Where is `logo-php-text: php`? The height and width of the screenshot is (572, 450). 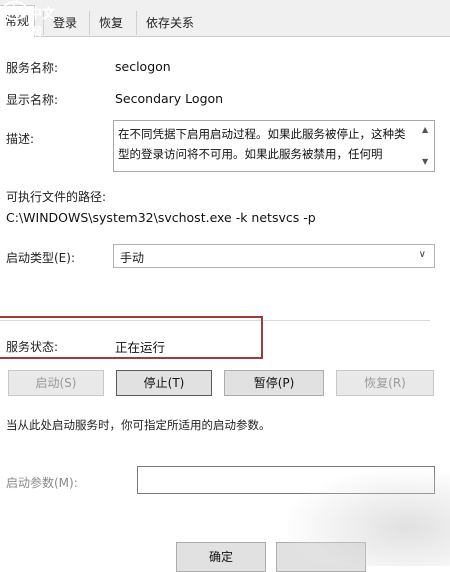 logo-php-text: php is located at coordinates (16, 9).